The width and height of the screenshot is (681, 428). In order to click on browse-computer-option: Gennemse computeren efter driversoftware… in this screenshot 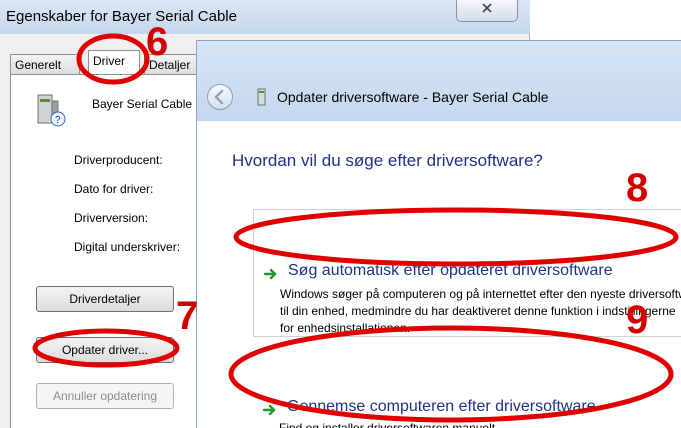, I will do `click(467, 393)`.